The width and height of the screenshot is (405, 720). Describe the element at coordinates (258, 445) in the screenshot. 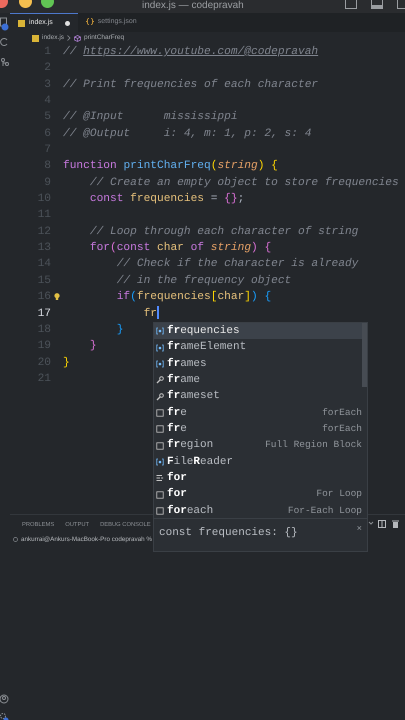

I see `suggestion-item: fregion Full Region Block` at that location.